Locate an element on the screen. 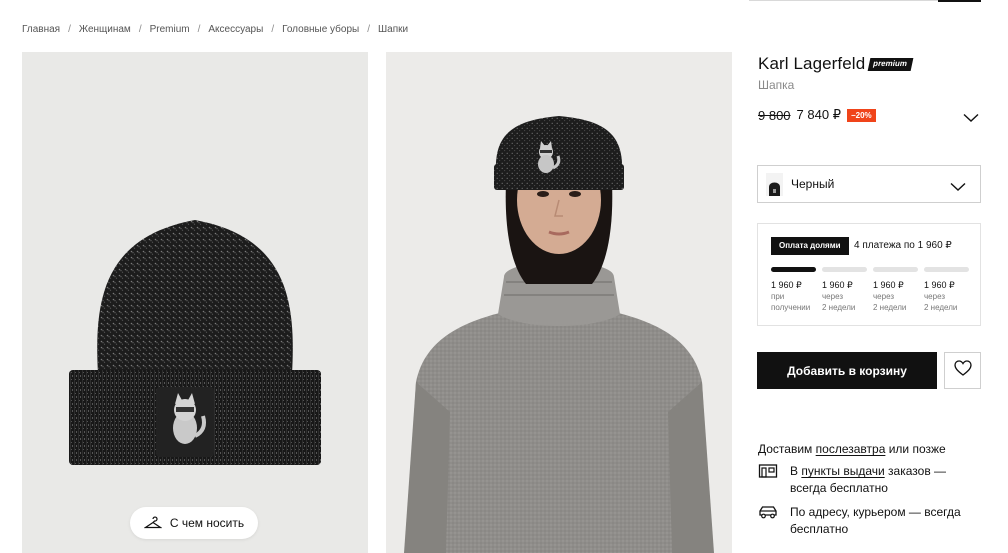  courier-text: По адресу, курьером — всегда бесплатно is located at coordinates (875, 520).